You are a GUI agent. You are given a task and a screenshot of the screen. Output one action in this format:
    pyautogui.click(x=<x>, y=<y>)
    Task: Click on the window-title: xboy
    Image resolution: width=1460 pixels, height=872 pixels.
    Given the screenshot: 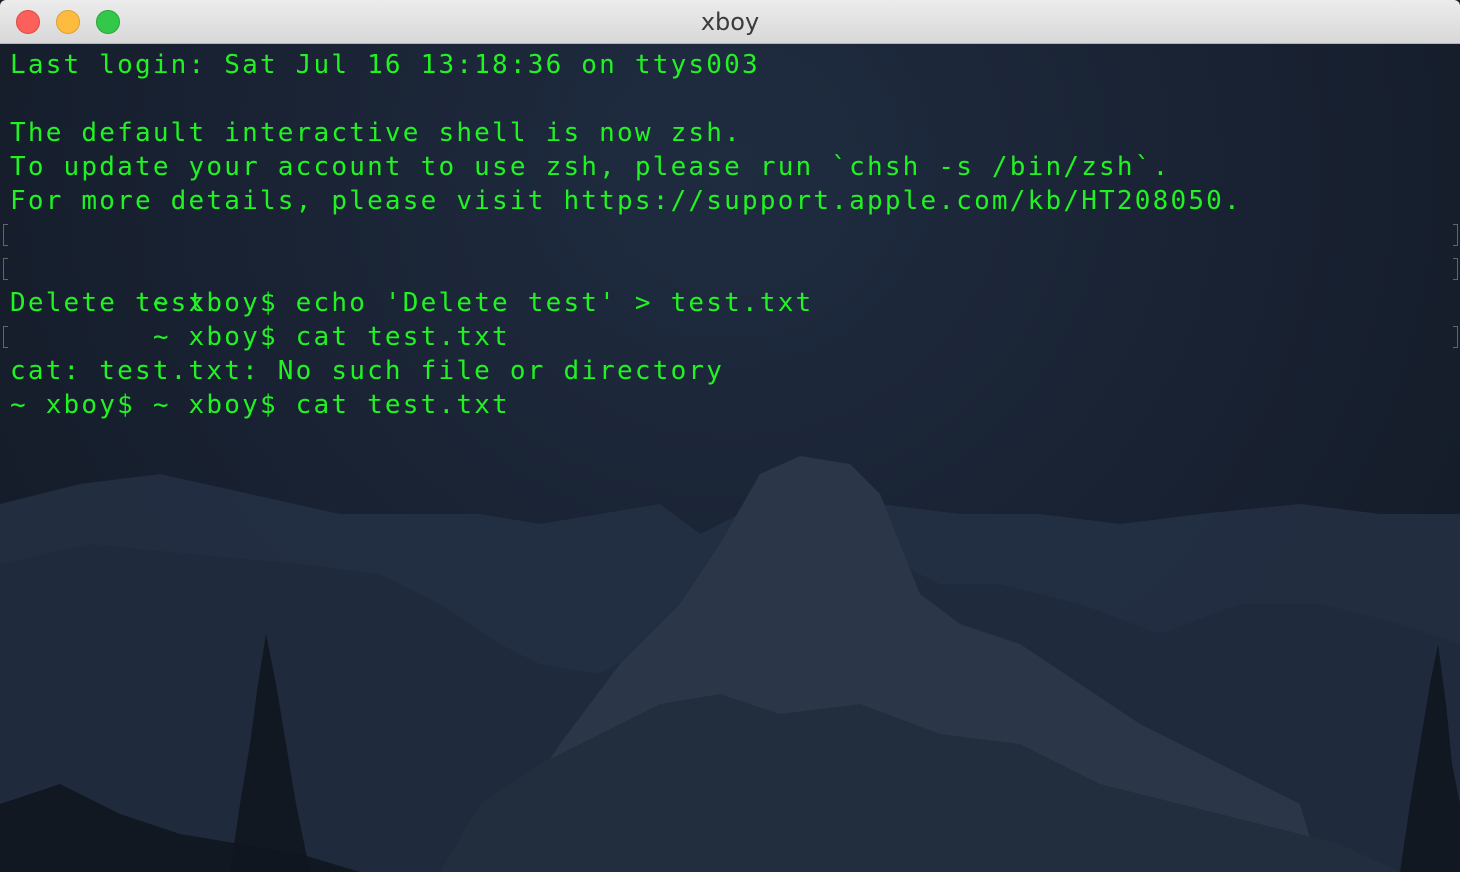 What is the action you would take?
    pyautogui.click(x=730, y=22)
    